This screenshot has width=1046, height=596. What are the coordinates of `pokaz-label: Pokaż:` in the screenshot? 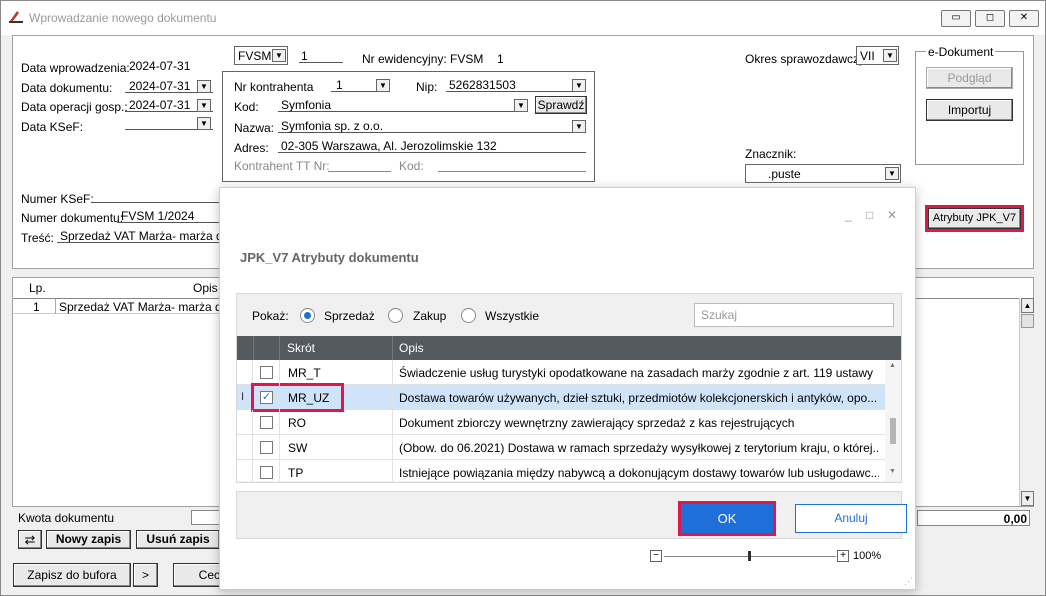 It's located at (270, 316).